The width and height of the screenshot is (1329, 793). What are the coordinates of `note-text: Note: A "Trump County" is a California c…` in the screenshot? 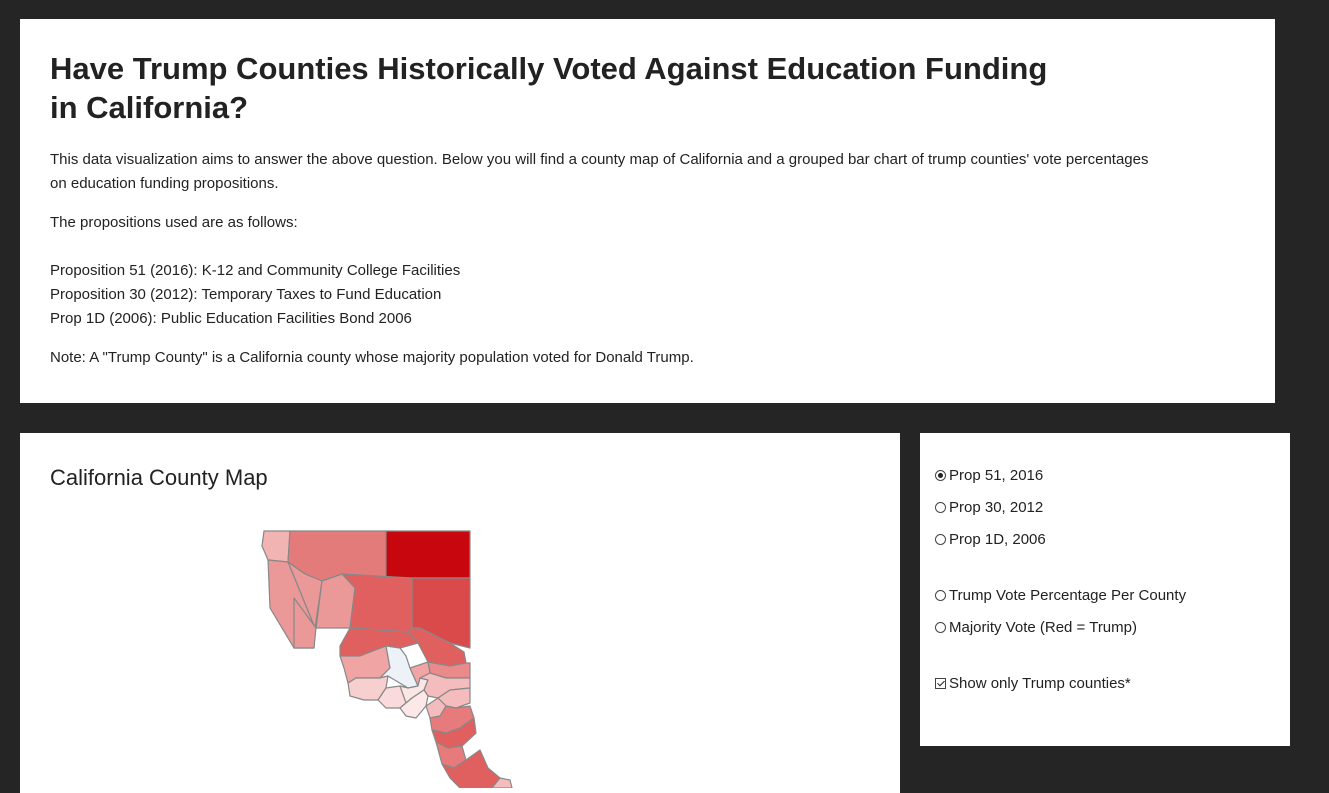 It's located at (372, 357).